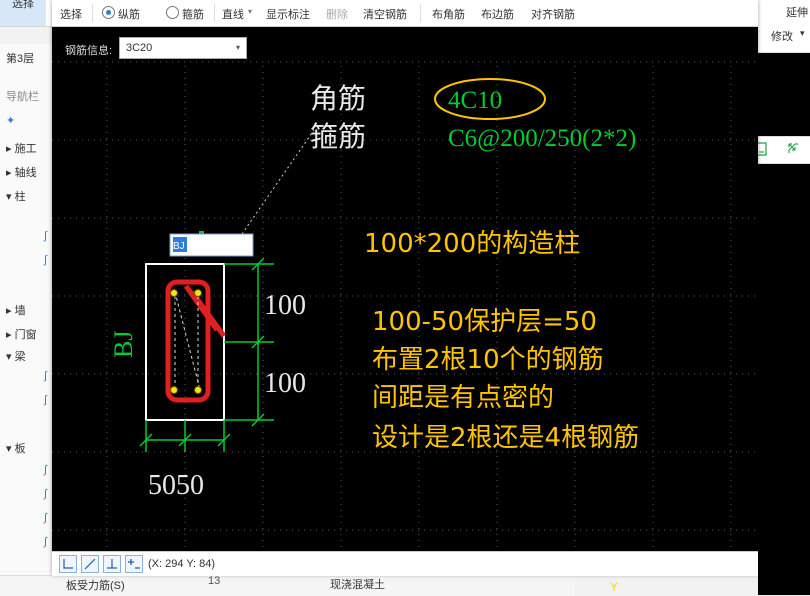 This screenshot has height=596, width=810. What do you see at coordinates (802, 33) in the screenshot?
I see `modify-dropdown-icon: ▾` at bounding box center [802, 33].